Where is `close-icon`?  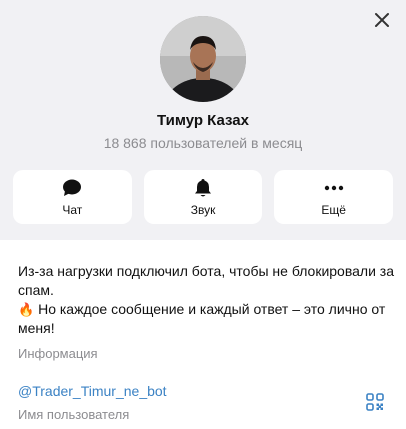 close-icon is located at coordinates (382, 20).